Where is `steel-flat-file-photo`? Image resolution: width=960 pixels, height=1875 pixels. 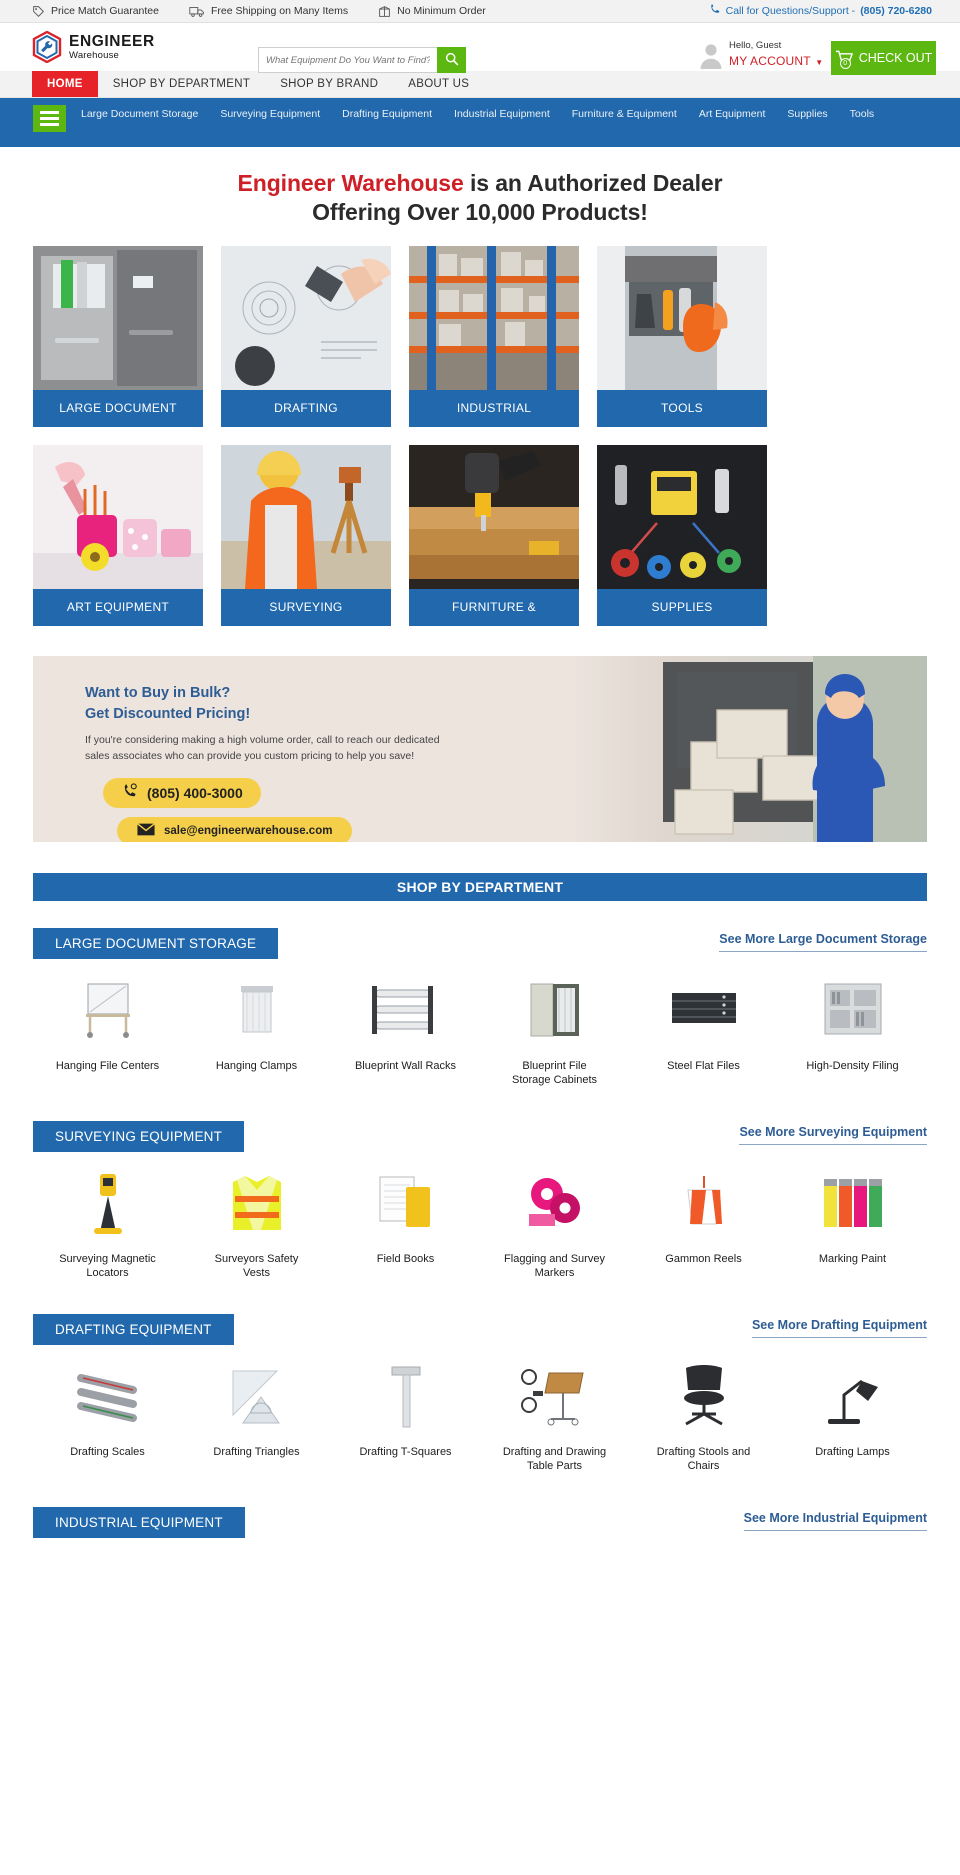 steel-flat-file-photo is located at coordinates (704, 1010).